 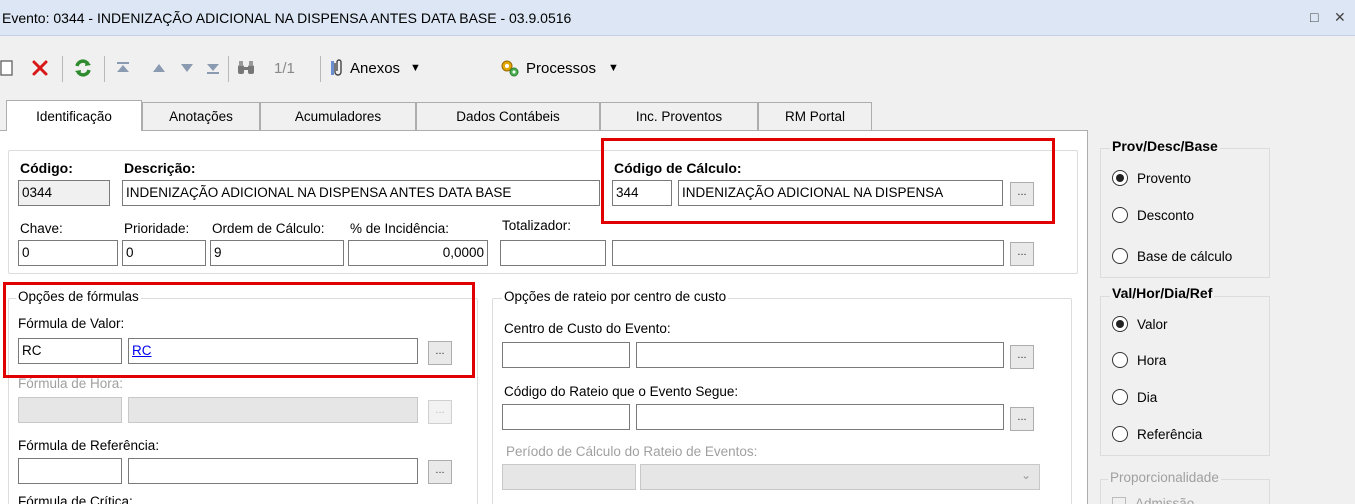 I want to click on radio-desconto: Desconto, so click(x=1153, y=215).